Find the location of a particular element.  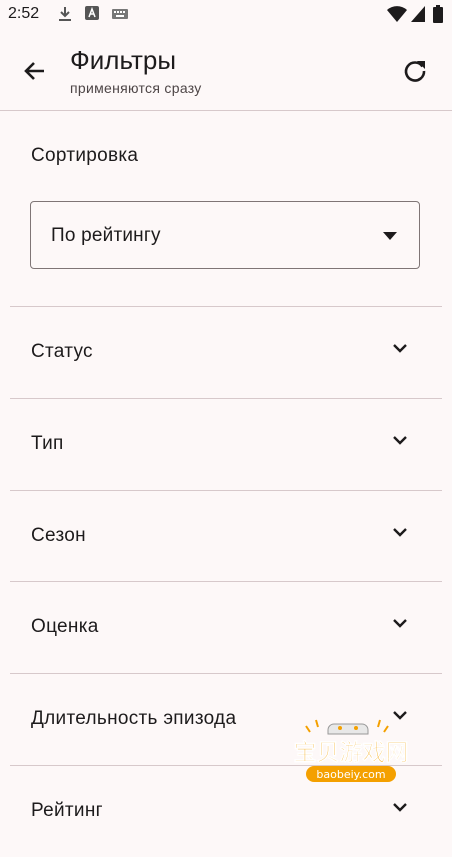

status-bar: 2:52 is located at coordinates (226, 16).